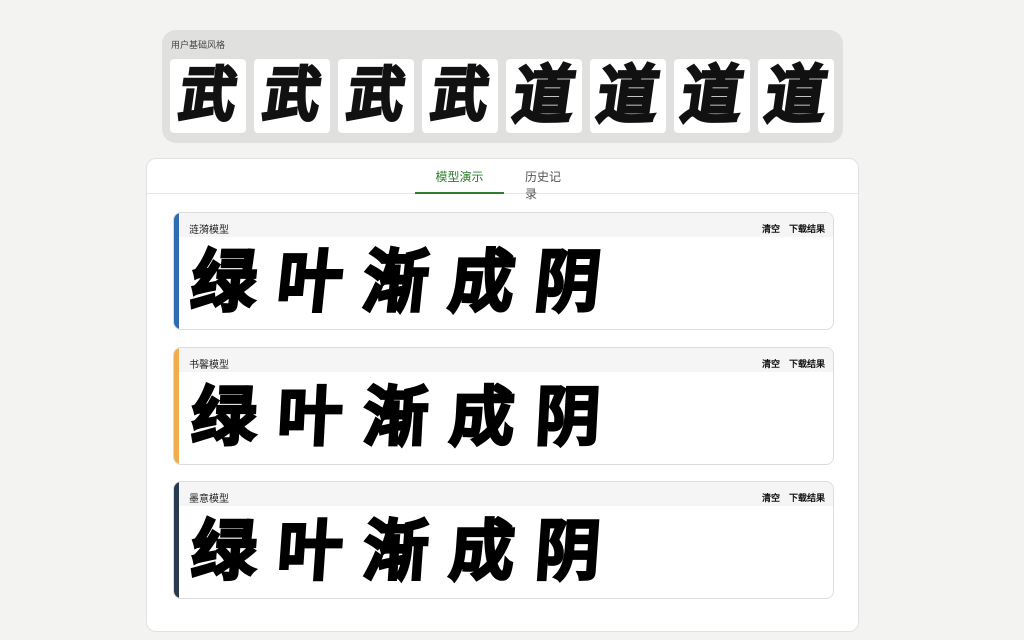 Image resolution: width=1024 pixels, height=640 pixels. Describe the element at coordinates (209, 230) in the screenshot. I see `card-title: 涟漪模型` at that location.